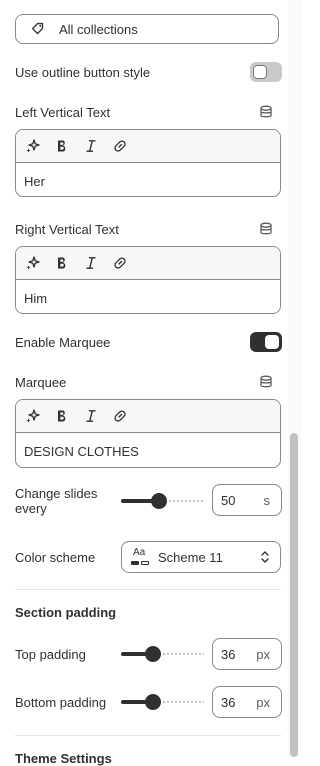  I want to click on top-padding-unit: px, so click(263, 654).